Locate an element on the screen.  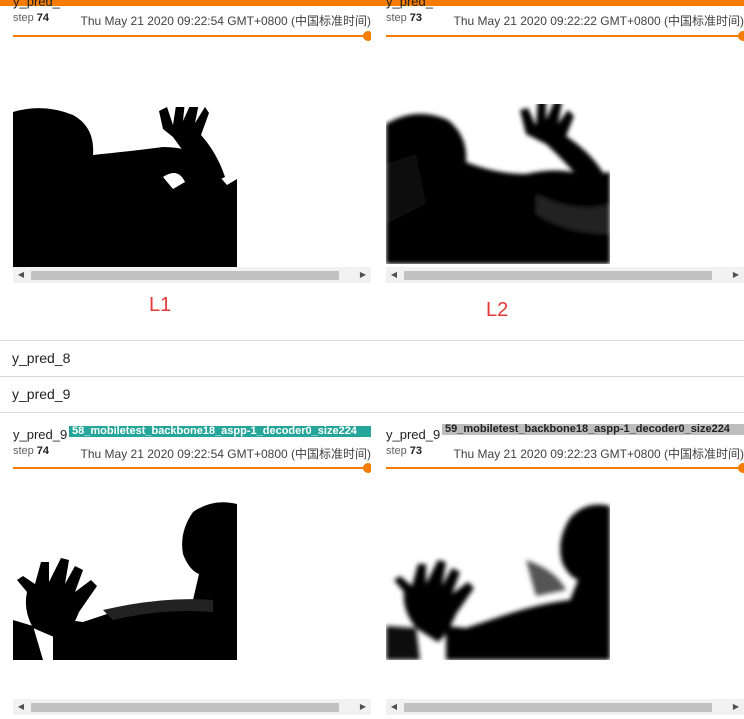
section-label: y_pred_8 is located at coordinates (41, 358).